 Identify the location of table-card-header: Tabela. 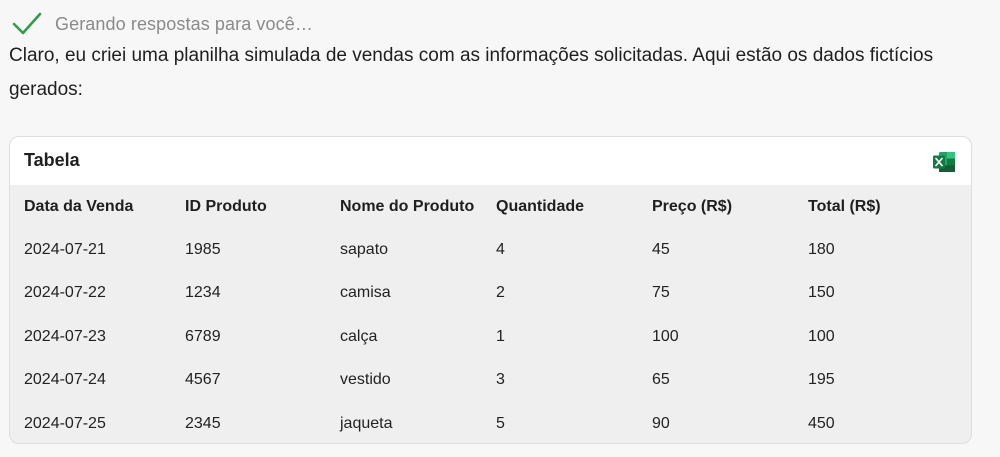
(490, 161).